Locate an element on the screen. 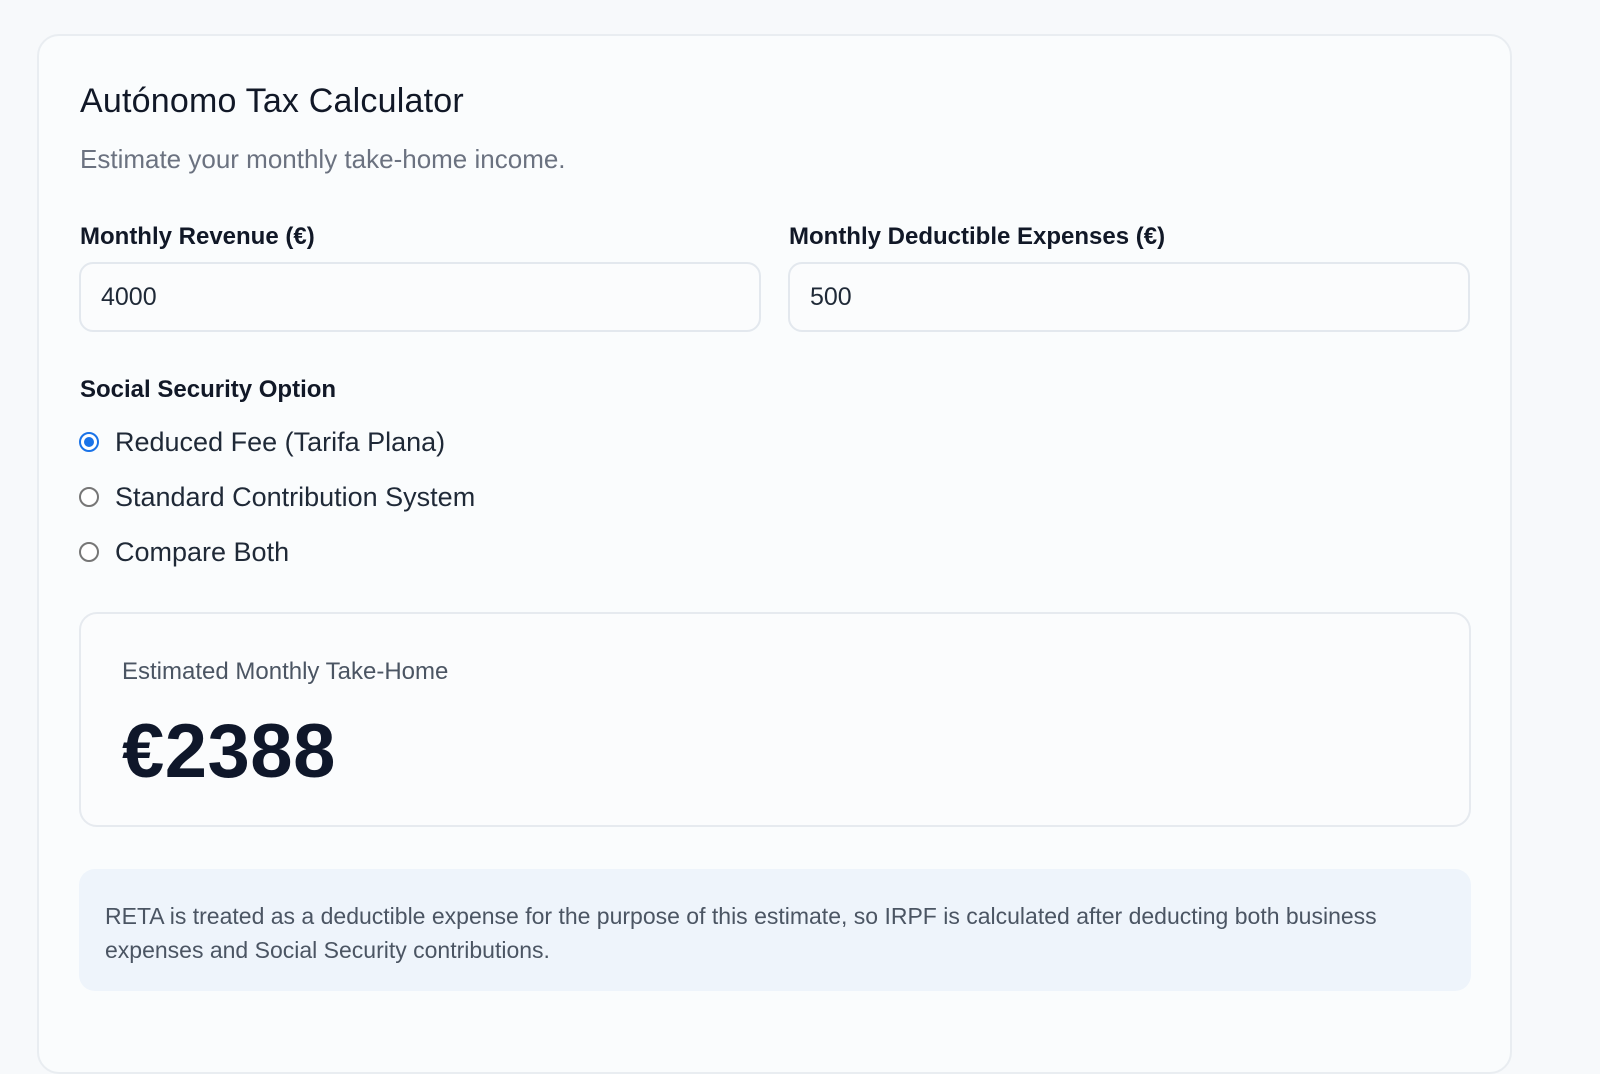 The height and width of the screenshot is (1074, 1600). radio-label-standard-contribution: Standard Contribution System is located at coordinates (295, 496).